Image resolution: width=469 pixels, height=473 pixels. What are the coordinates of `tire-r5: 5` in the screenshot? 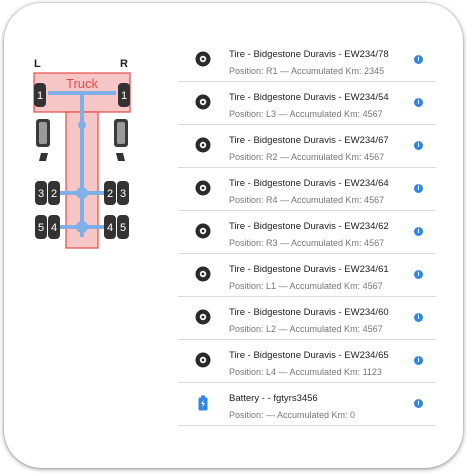 It's located at (123, 227).